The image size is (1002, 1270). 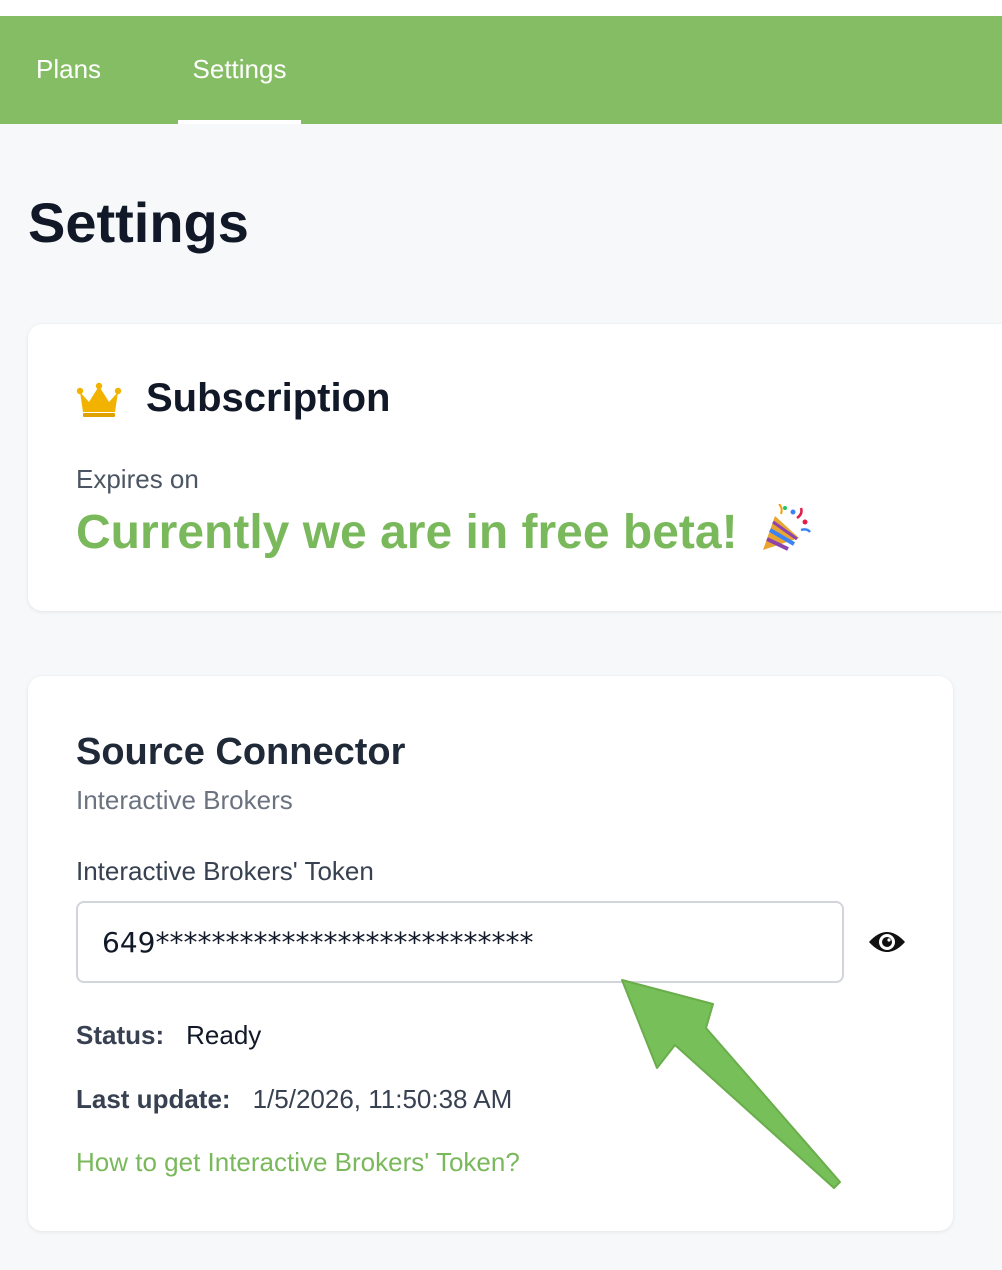 I want to click on connector-subtitle: Interactive Brokers, so click(x=184, y=800).